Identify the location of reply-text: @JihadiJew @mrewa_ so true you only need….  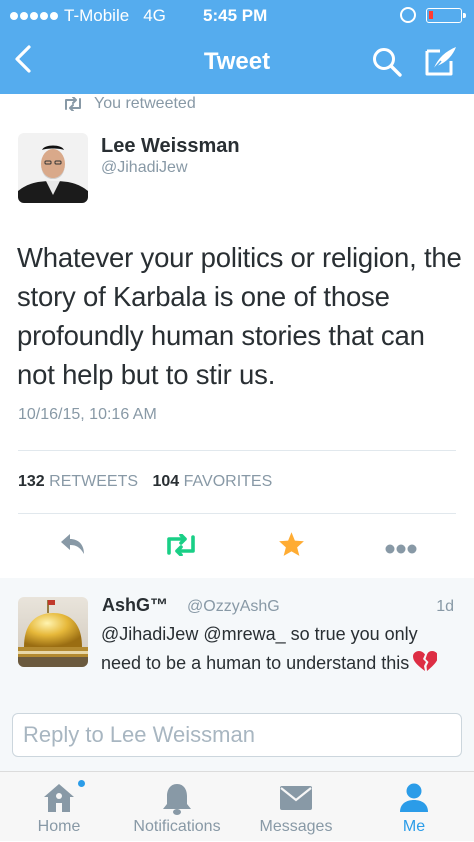
(259, 648).